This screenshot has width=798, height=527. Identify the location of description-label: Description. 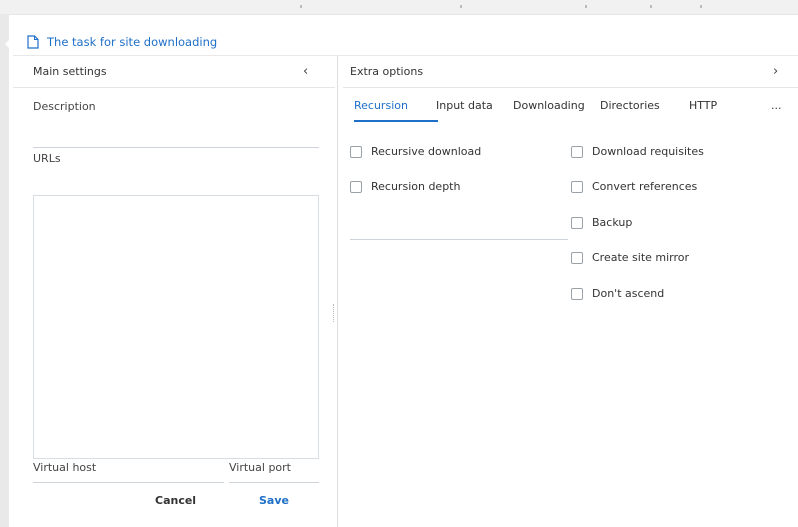
(64, 106).